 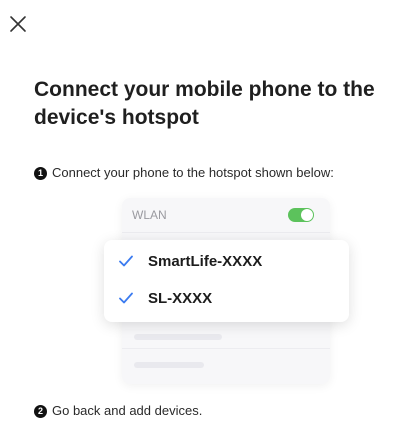 What do you see at coordinates (205, 261) in the screenshot?
I see `hotspot-name: SmartLife-XXXX` at bounding box center [205, 261].